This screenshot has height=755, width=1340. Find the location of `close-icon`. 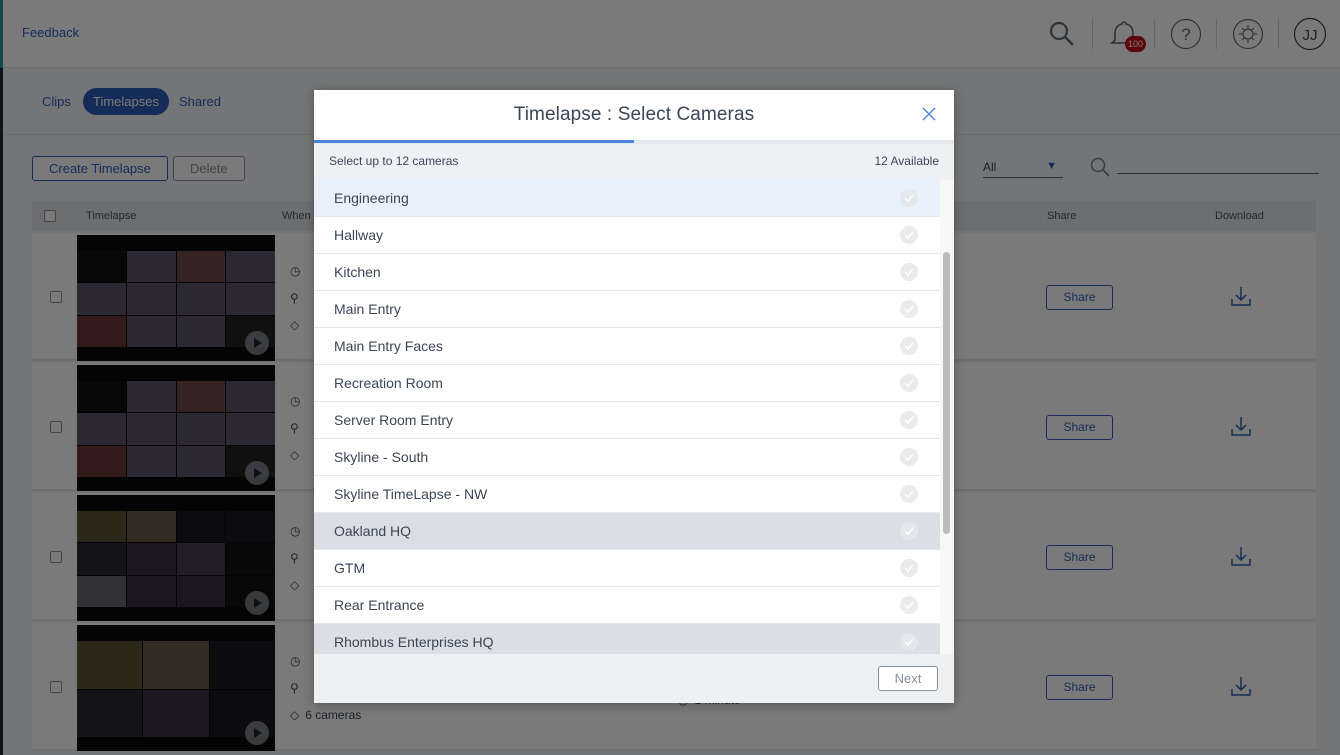

close-icon is located at coordinates (929, 114).